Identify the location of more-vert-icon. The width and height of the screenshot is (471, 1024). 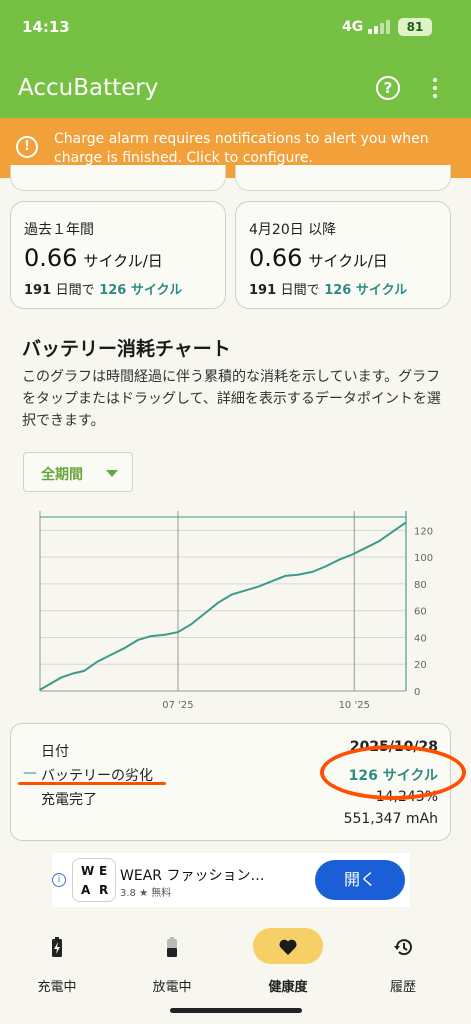
(435, 89).